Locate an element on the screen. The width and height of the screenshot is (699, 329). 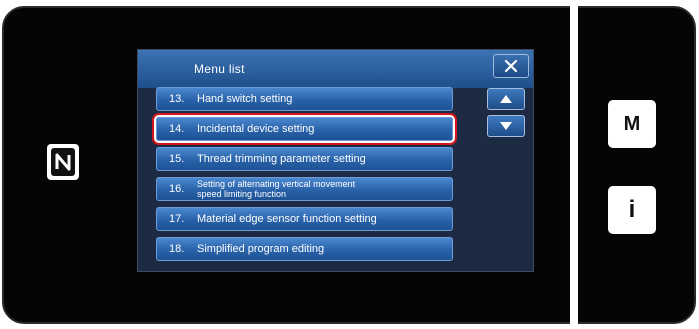
close-button is located at coordinates (511, 66).